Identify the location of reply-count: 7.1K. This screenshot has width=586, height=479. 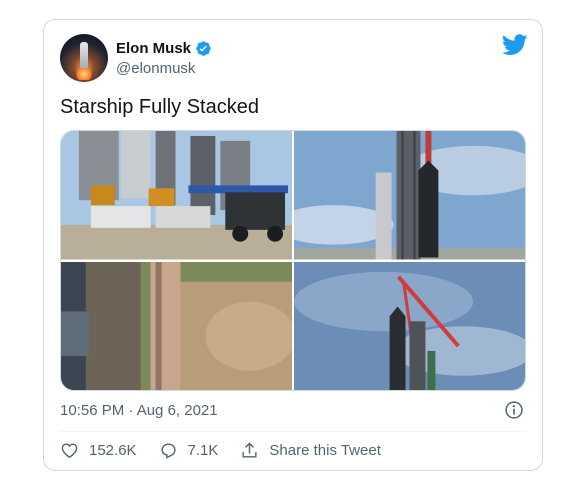
(203, 450).